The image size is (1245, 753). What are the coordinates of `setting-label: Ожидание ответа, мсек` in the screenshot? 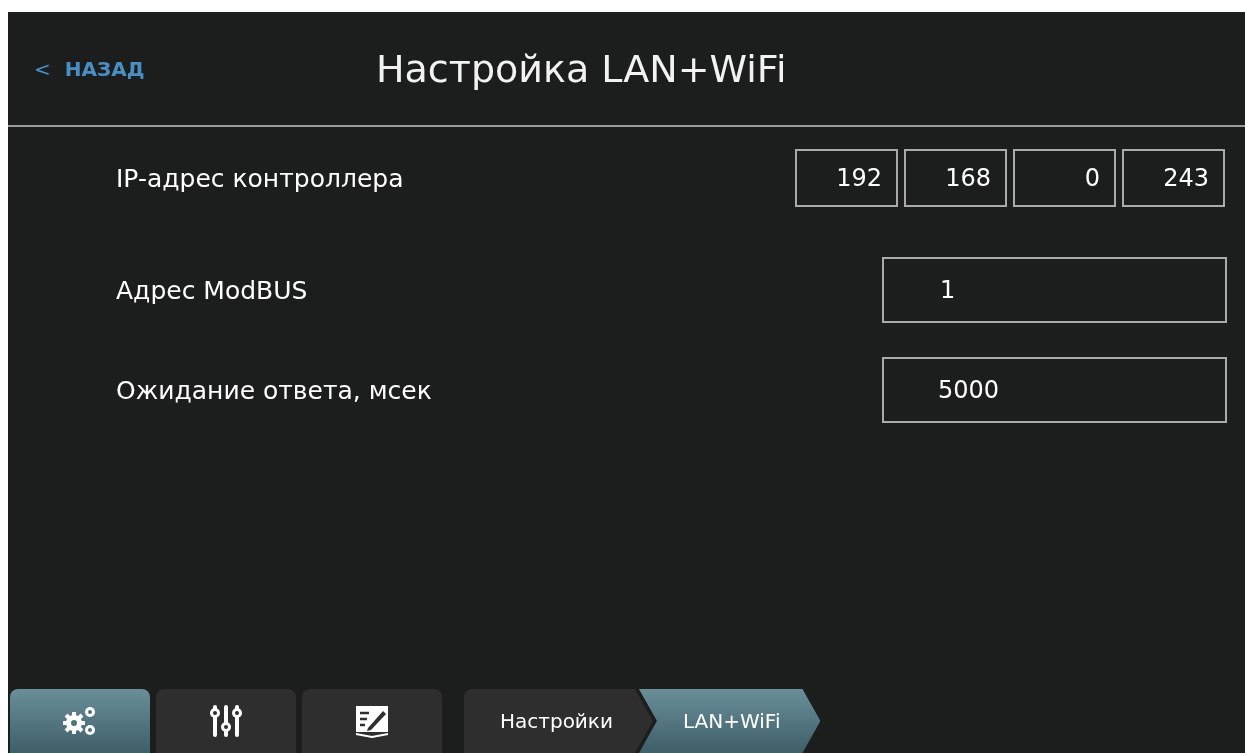 It's located at (274, 390).